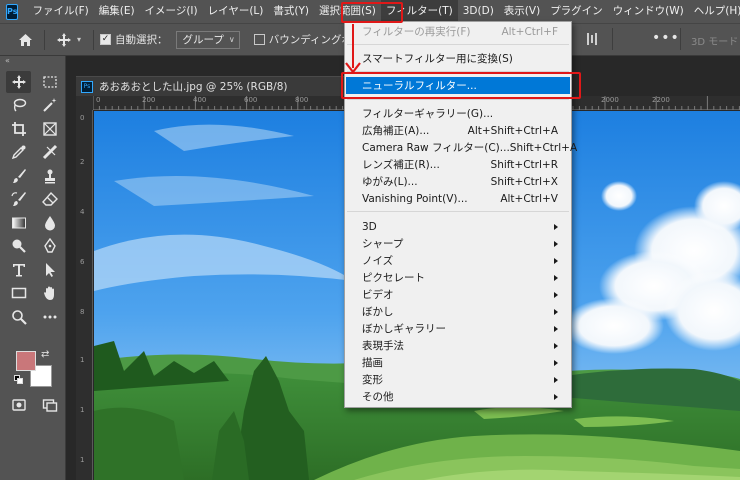 Image resolution: width=740 pixels, height=480 pixels. What do you see at coordinates (84, 295) in the screenshot?
I see `vertical-ruler: 0 2 4 6 8 1 1 1` at bounding box center [84, 295].